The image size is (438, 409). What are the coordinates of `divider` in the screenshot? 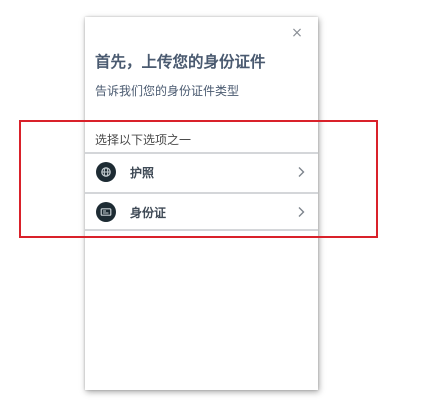 It's located at (201, 230).